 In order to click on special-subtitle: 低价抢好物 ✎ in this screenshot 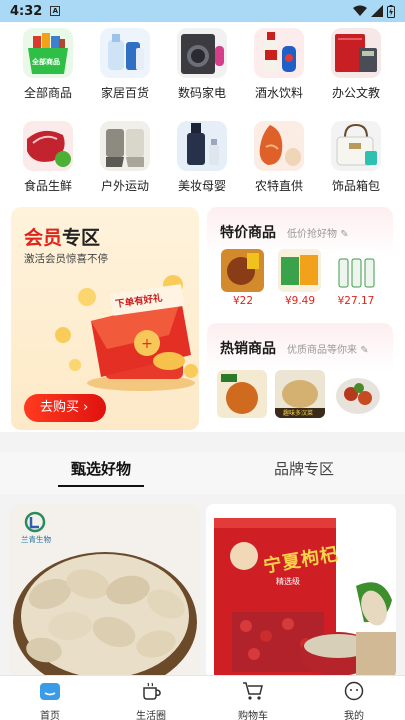, I will do `click(318, 232)`.